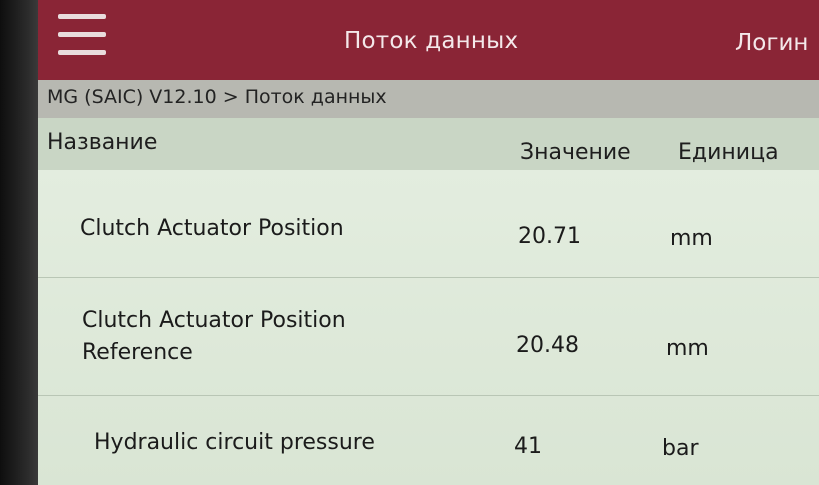  What do you see at coordinates (214, 320) in the screenshot?
I see `row-name-line1: Clutch Actuator Position` at bounding box center [214, 320].